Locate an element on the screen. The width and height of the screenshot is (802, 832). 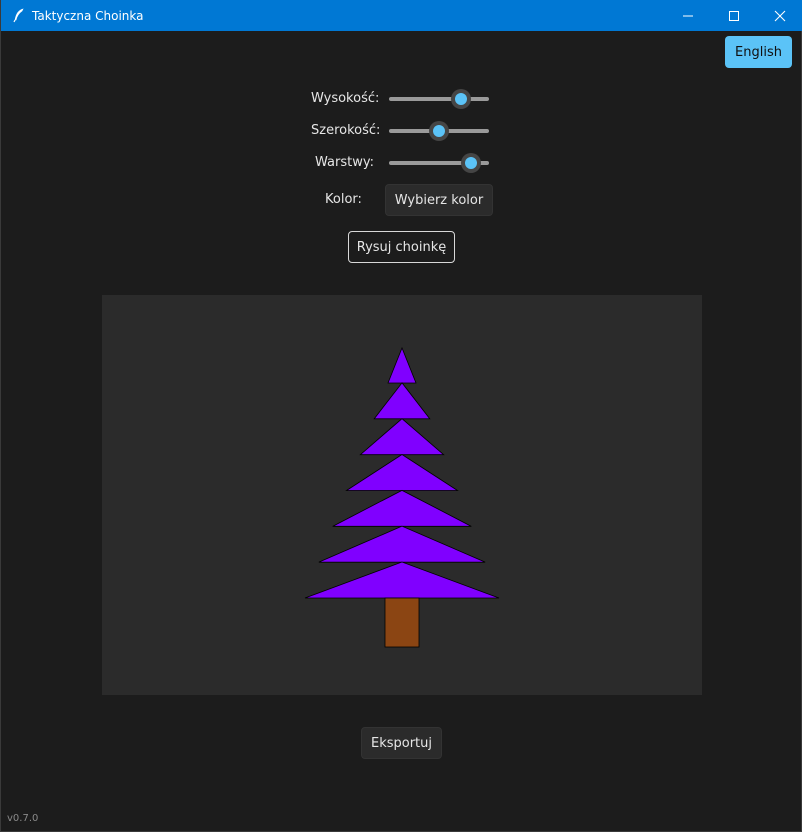
height-slider-thumb is located at coordinates (461, 99).